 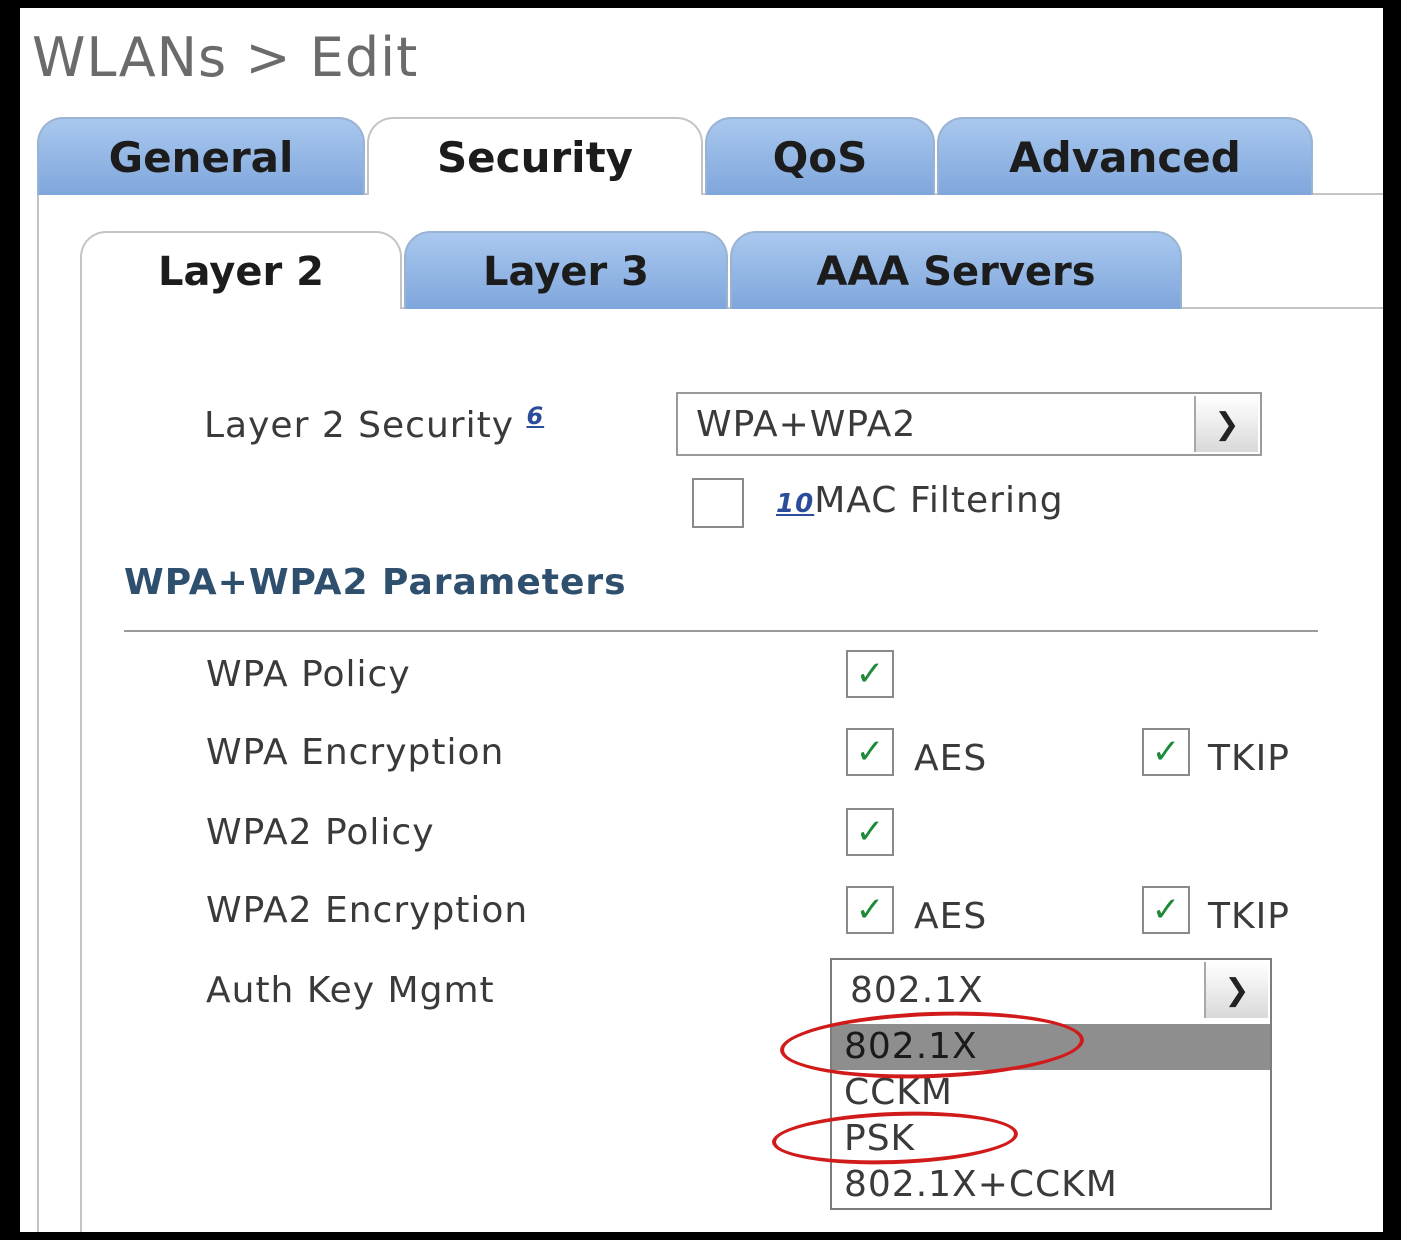 What do you see at coordinates (535, 156) in the screenshot?
I see `tab-security: Security` at bounding box center [535, 156].